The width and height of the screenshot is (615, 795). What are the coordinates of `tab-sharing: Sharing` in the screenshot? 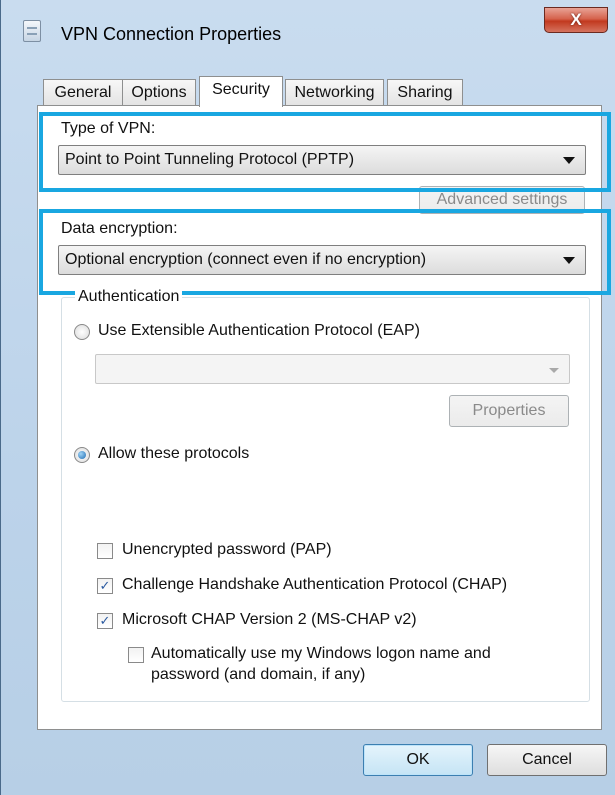 It's located at (425, 92).